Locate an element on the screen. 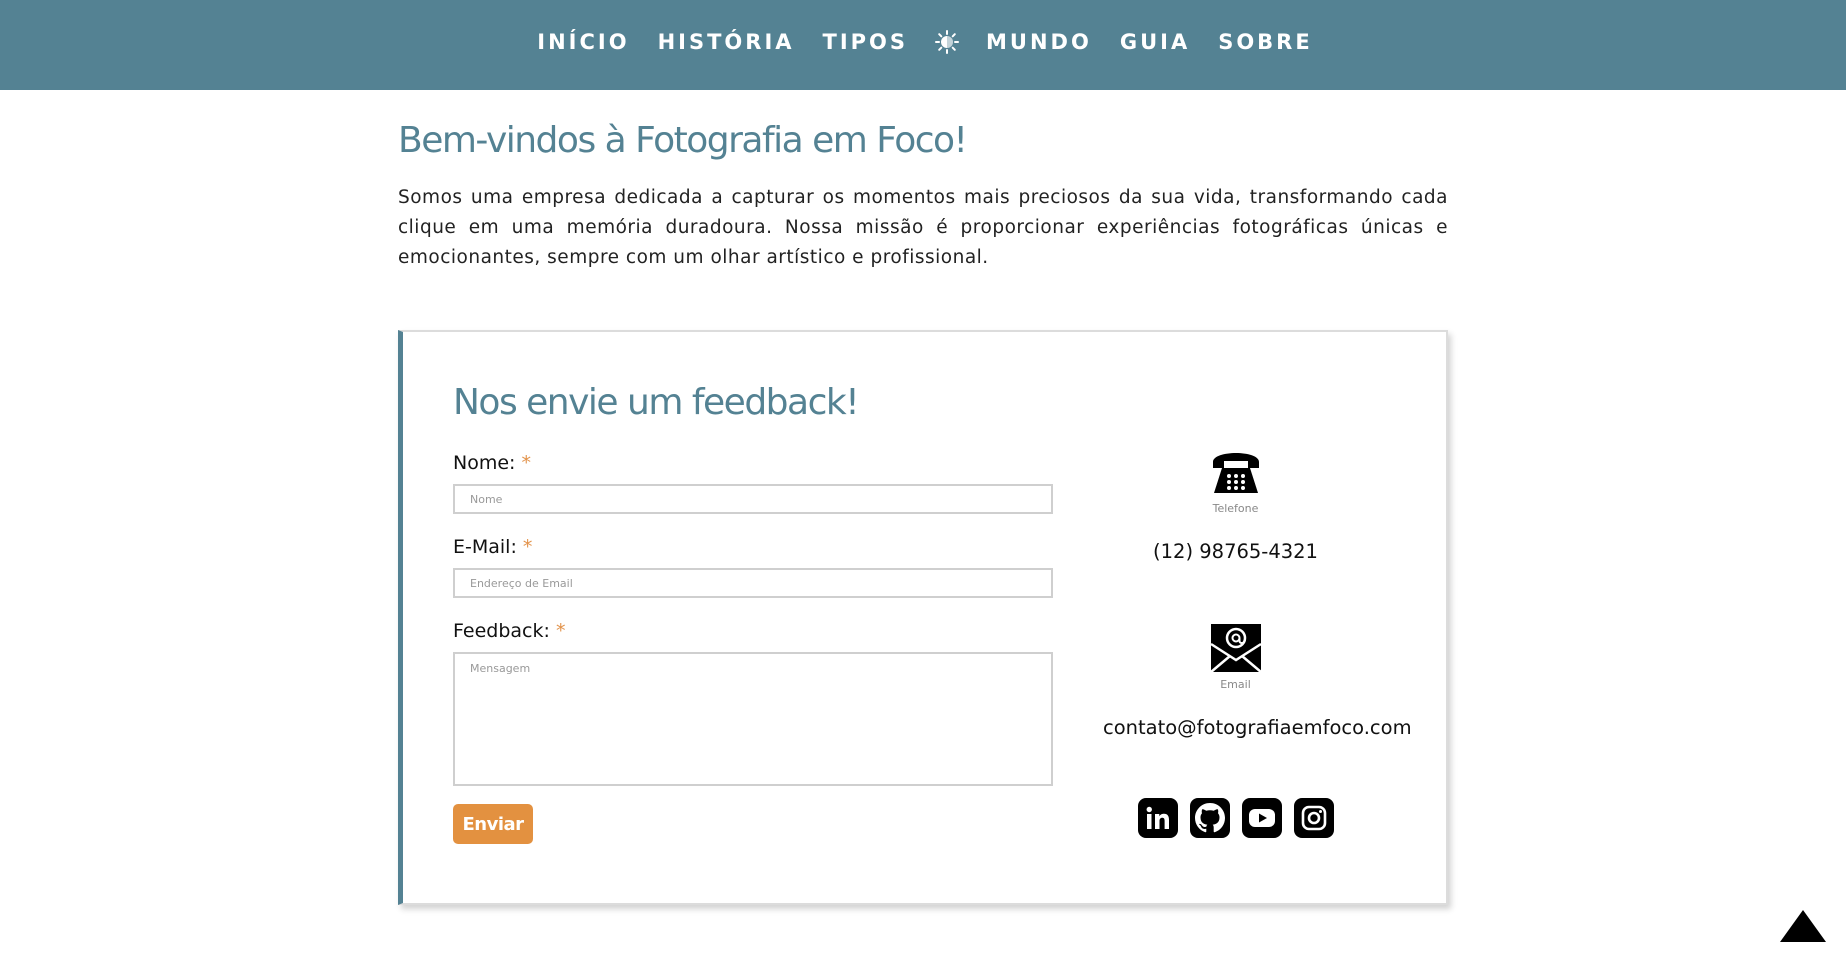 The width and height of the screenshot is (1846, 961). github-link is located at coordinates (1209, 818).